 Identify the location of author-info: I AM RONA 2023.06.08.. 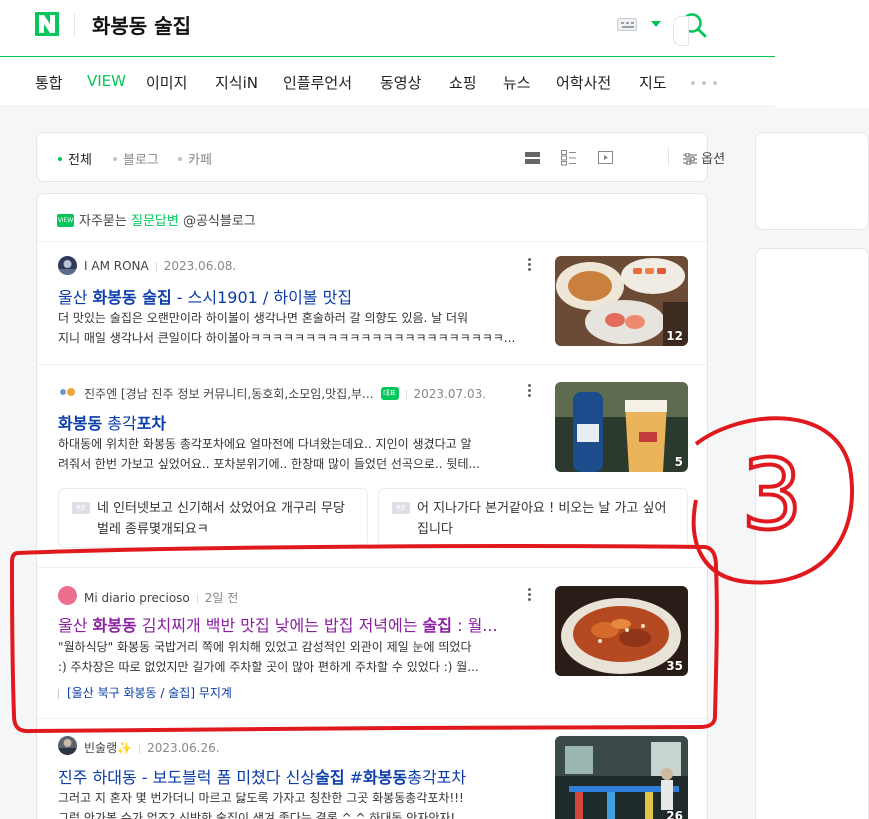
(160, 266).